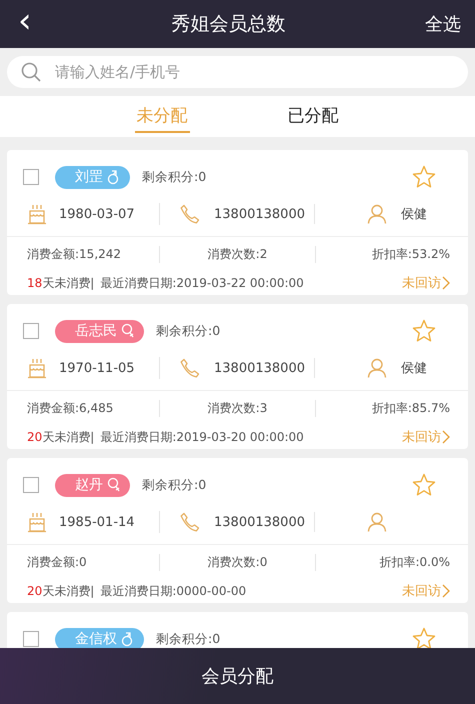  I want to click on last-purchase-text: 最近消费日期:2019-03-20 00:00:00, so click(202, 437).